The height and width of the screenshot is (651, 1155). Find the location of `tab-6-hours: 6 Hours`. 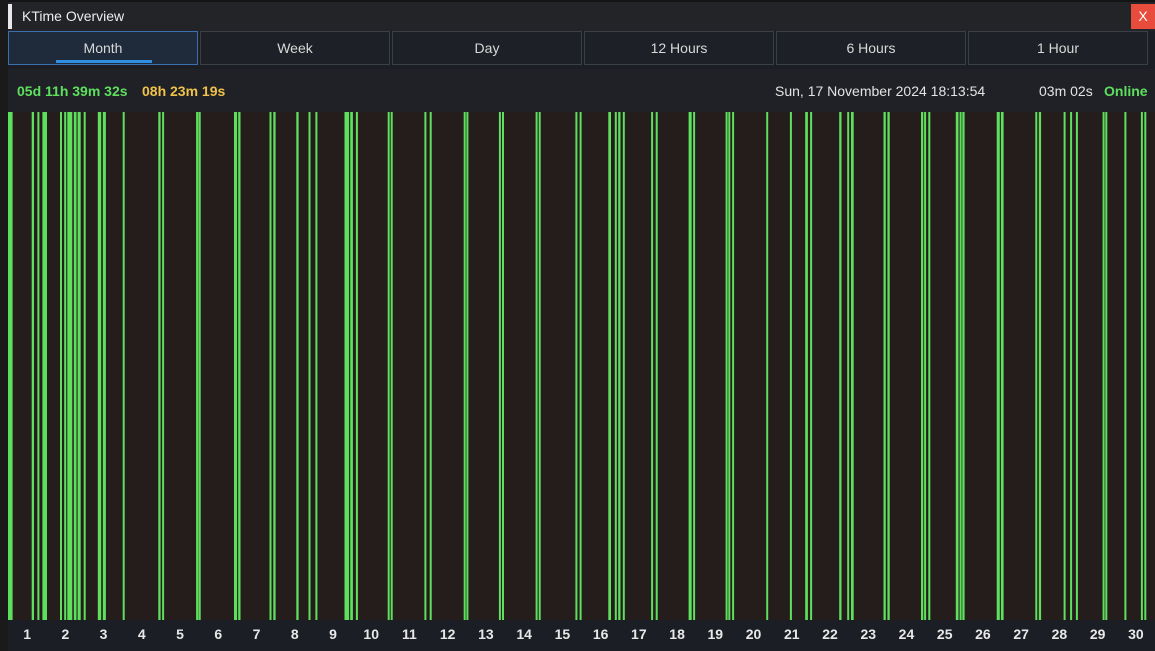

tab-6-hours: 6 Hours is located at coordinates (871, 48).